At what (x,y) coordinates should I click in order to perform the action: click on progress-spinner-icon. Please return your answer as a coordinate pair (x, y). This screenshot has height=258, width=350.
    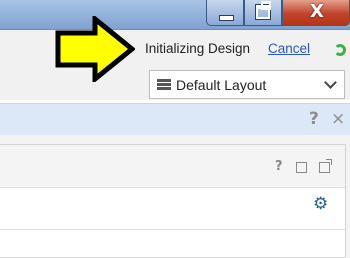
    Looking at the image, I should click on (340, 50).